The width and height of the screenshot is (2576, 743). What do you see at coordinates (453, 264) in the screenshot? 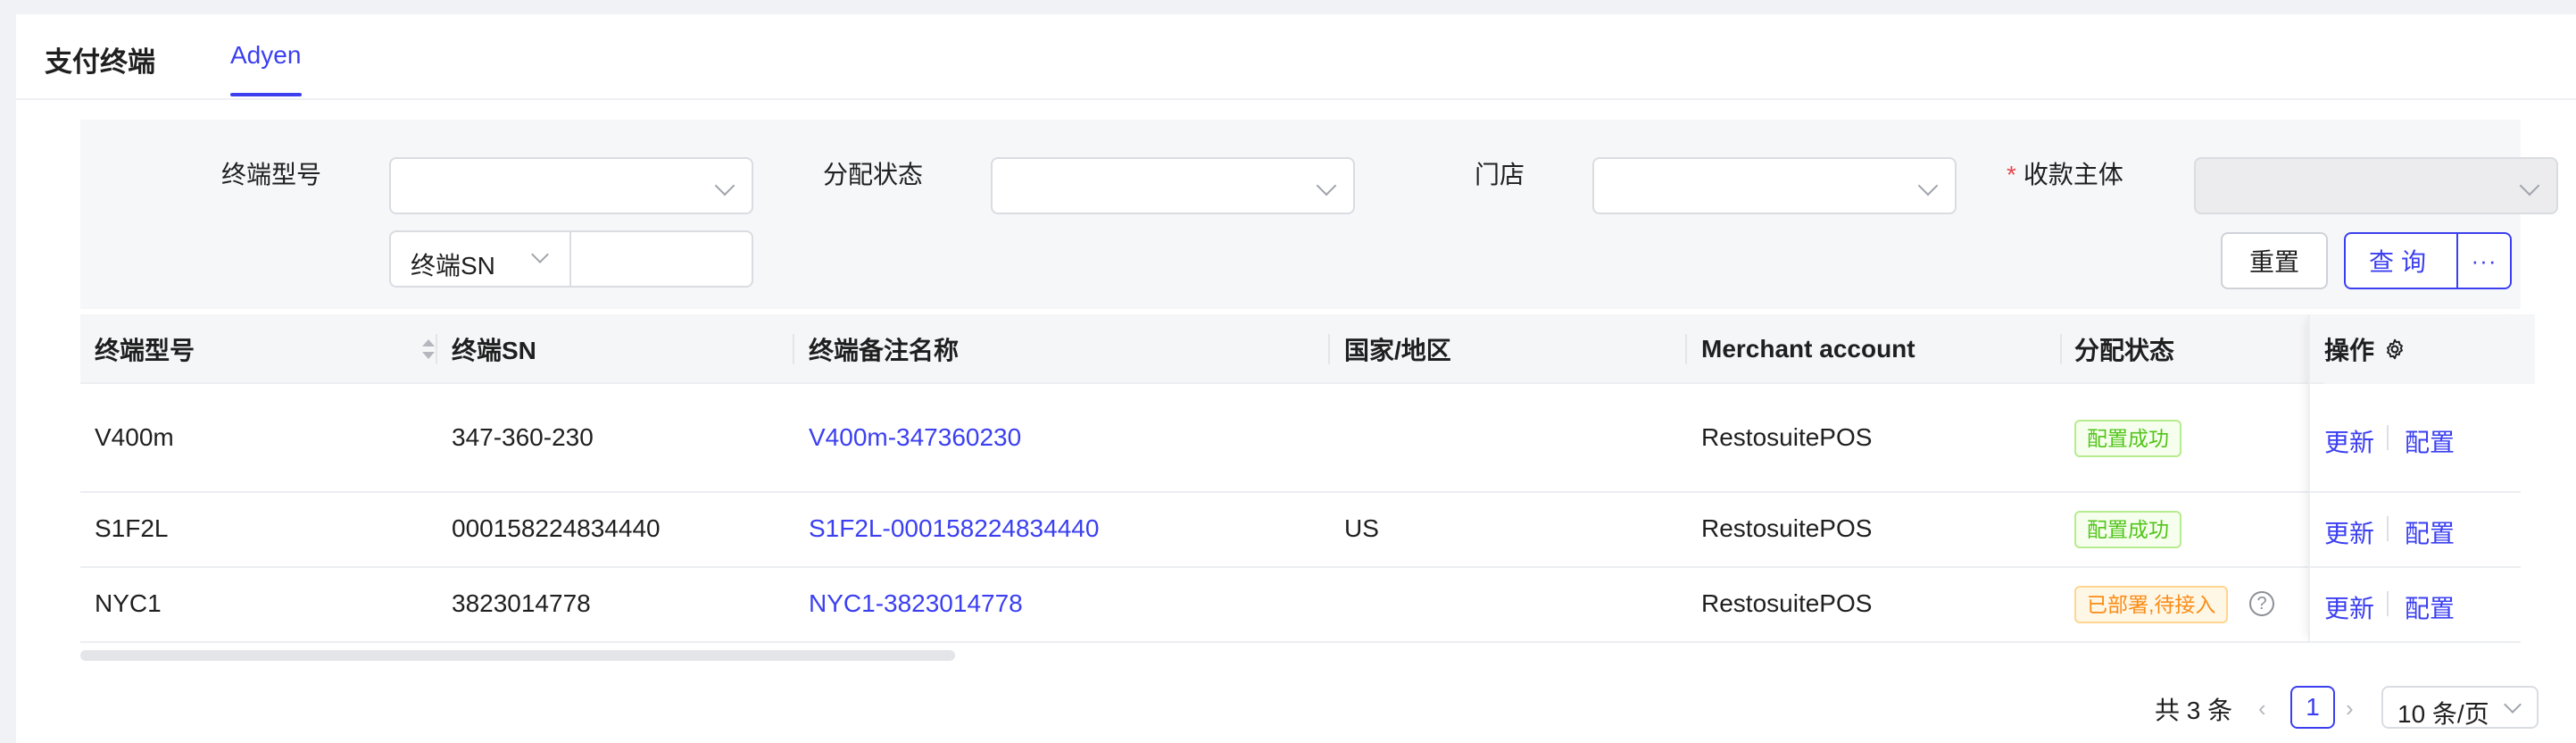
I see `sn-type-select: 终端SN` at bounding box center [453, 264].